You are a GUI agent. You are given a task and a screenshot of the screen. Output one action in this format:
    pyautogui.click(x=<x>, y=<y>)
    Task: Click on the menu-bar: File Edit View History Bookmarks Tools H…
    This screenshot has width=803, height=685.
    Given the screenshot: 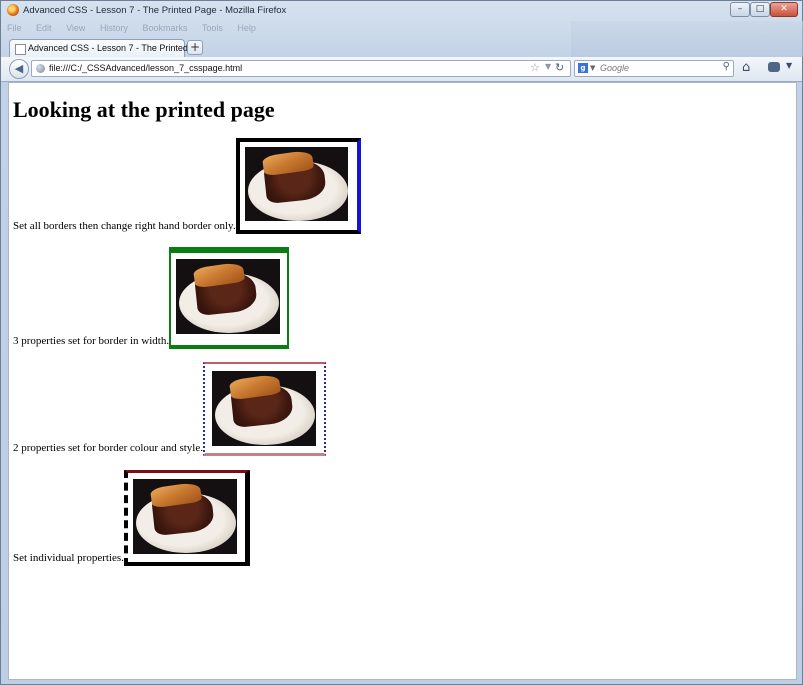 What is the action you would take?
    pyautogui.click(x=137, y=30)
    